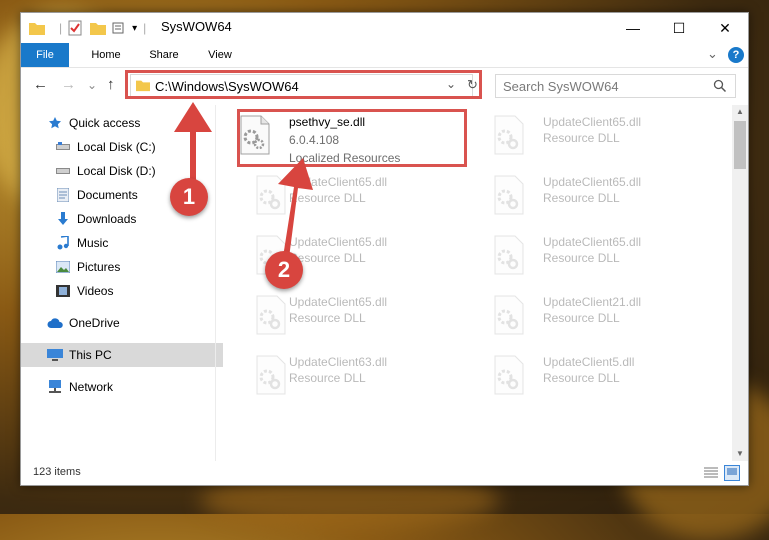 Image resolution: width=769 pixels, height=540 pixels. I want to click on step-1-badge: 1, so click(189, 197).